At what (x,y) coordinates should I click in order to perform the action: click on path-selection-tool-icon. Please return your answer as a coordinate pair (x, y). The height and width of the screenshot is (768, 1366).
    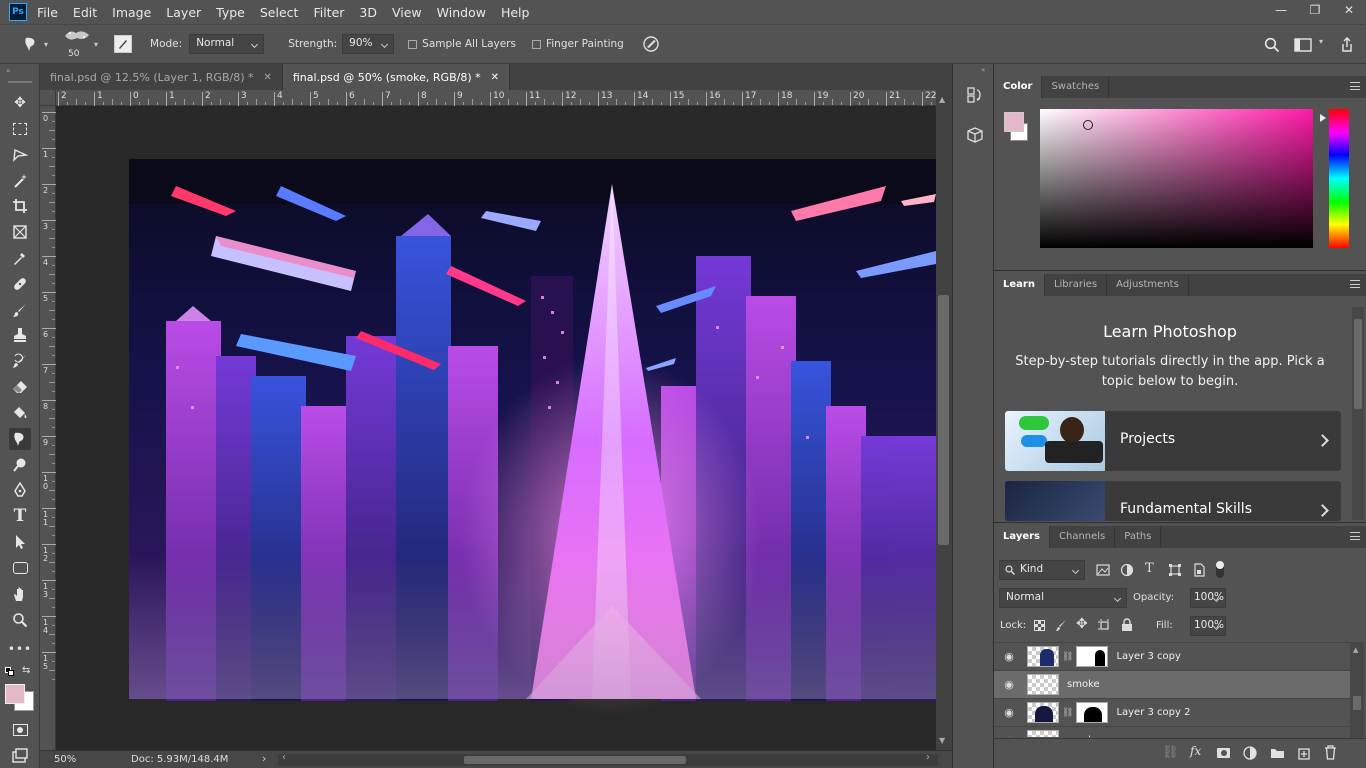
    Looking at the image, I should click on (20, 542).